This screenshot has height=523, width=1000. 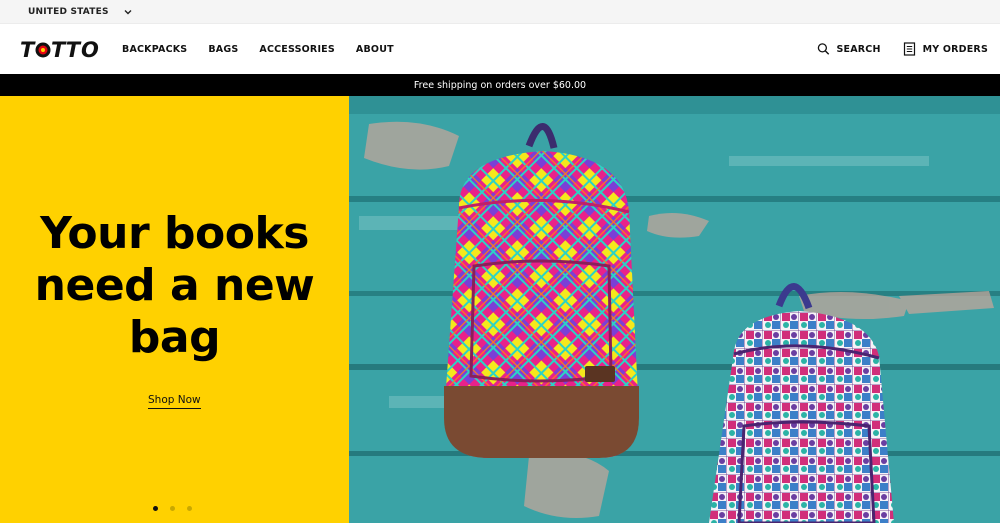 What do you see at coordinates (68, 12) in the screenshot?
I see `region-label: UNITED STATES` at bounding box center [68, 12].